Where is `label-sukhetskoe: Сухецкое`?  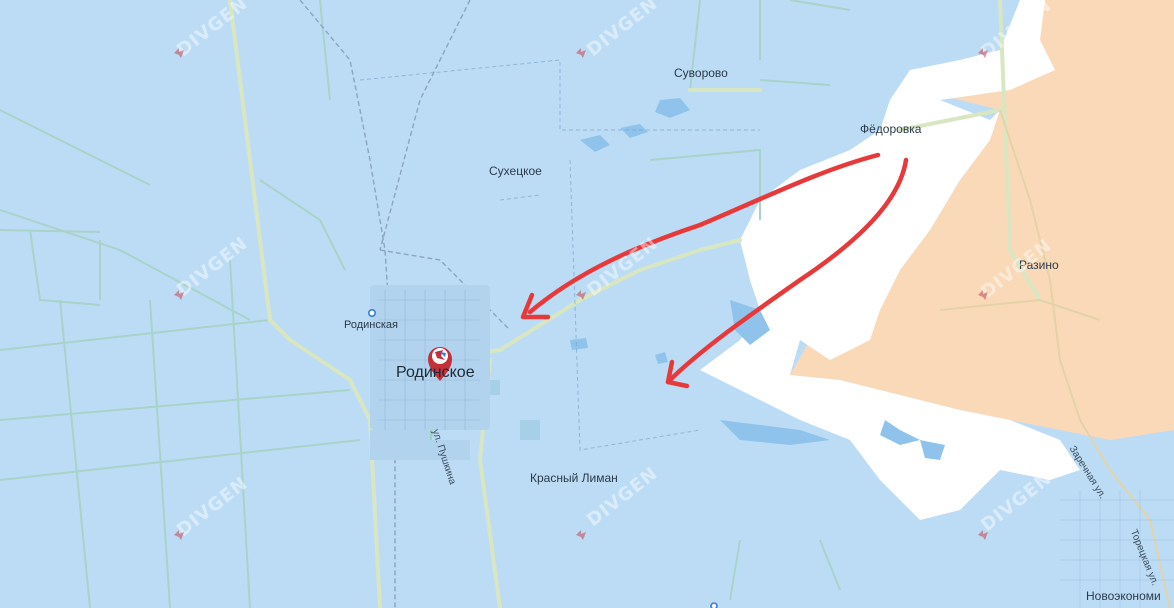
label-sukhetskoe: Сухецкое is located at coordinates (515, 171).